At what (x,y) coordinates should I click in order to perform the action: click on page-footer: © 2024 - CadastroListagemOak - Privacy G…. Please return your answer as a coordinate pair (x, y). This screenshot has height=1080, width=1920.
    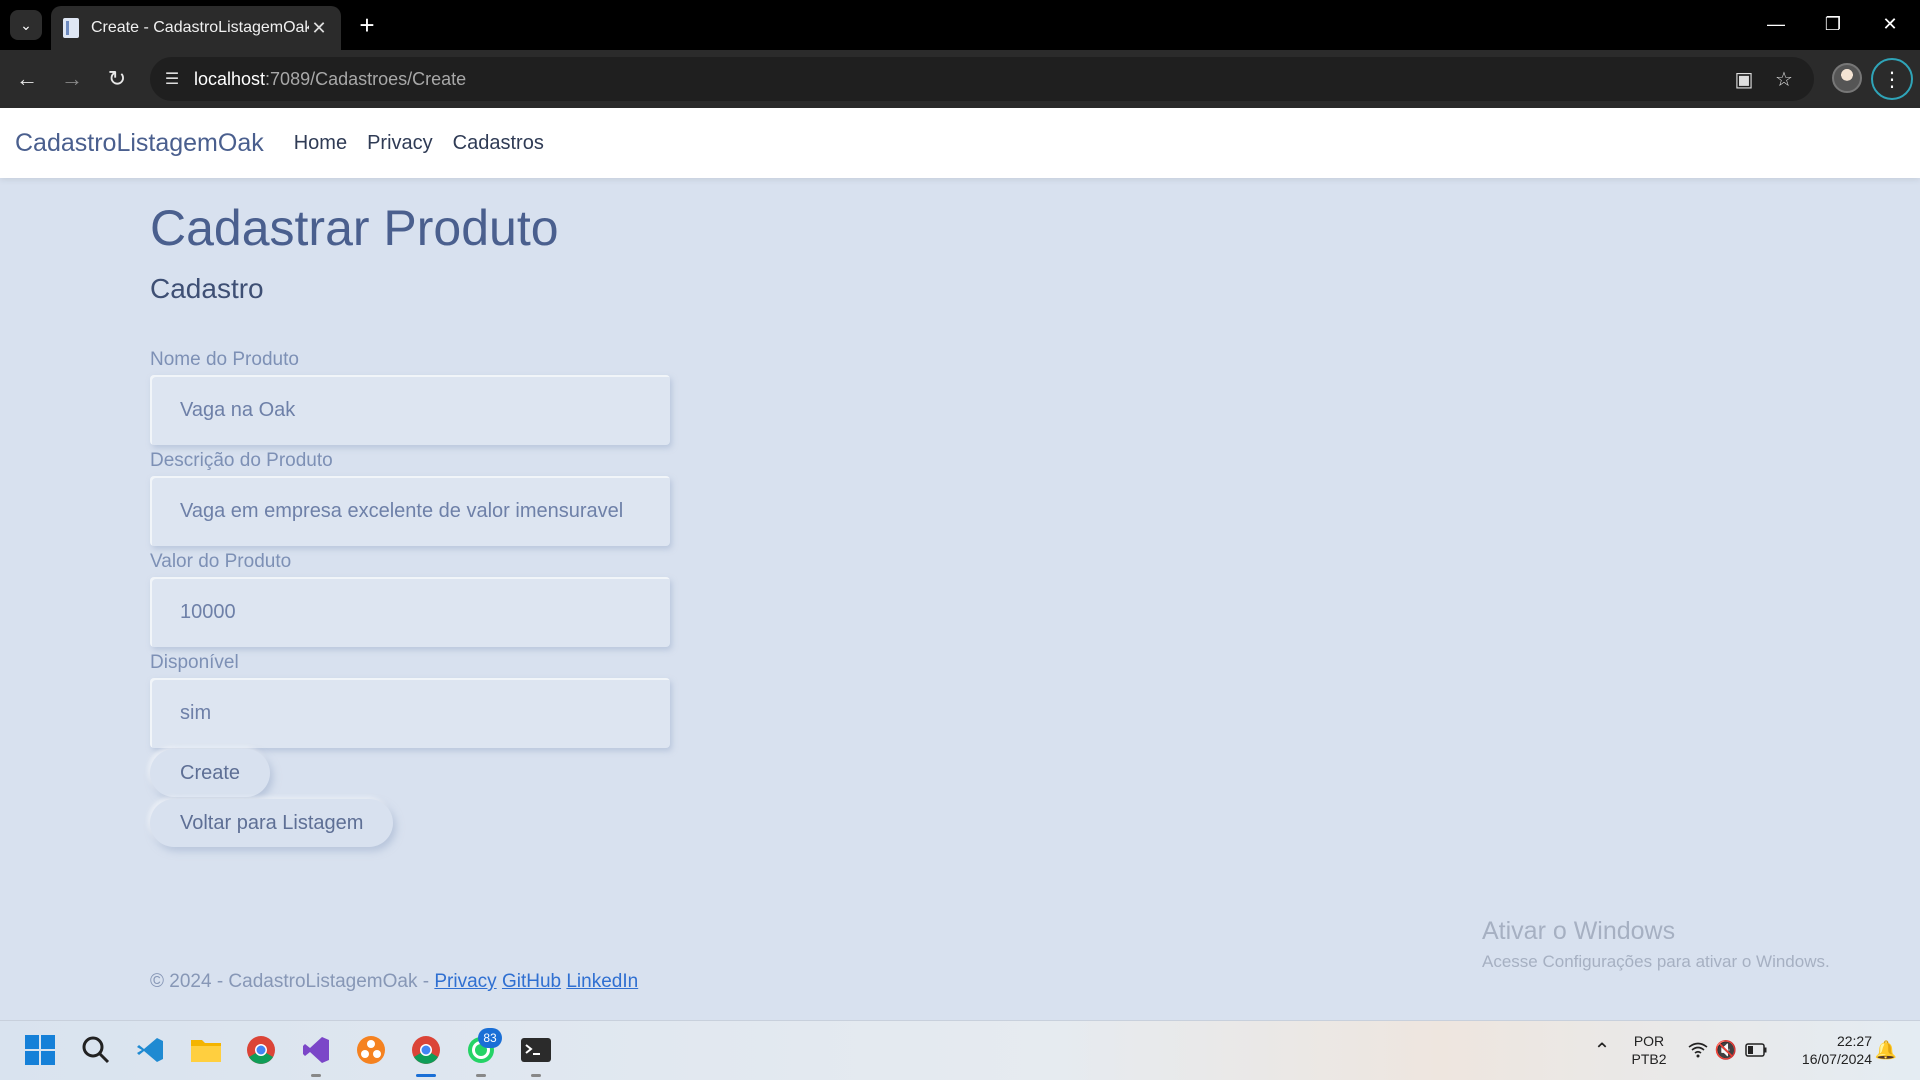
    Looking at the image, I should click on (394, 982).